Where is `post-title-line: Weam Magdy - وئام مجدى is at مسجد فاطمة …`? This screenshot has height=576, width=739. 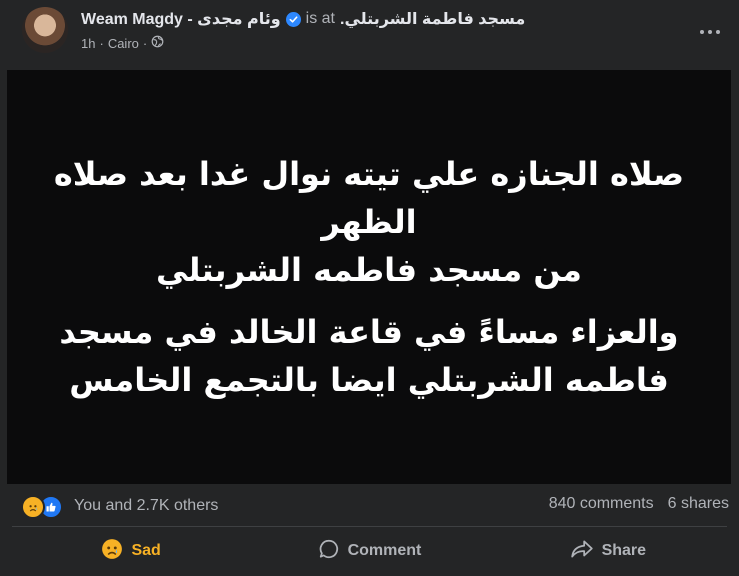 post-title-line: Weam Magdy - وئام مجدى is at مسجد فاطمة … is located at coordinates (303, 19).